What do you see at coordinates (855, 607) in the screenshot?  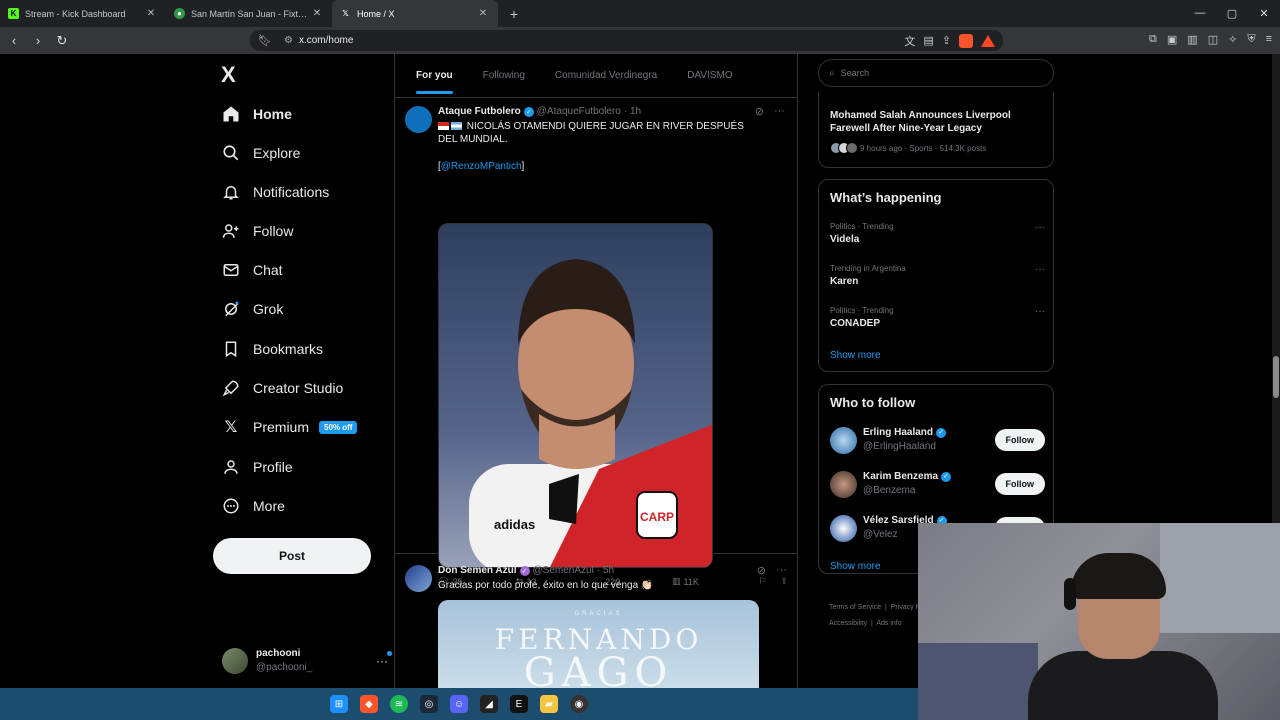 I see `terms-link: Terms of Service` at bounding box center [855, 607].